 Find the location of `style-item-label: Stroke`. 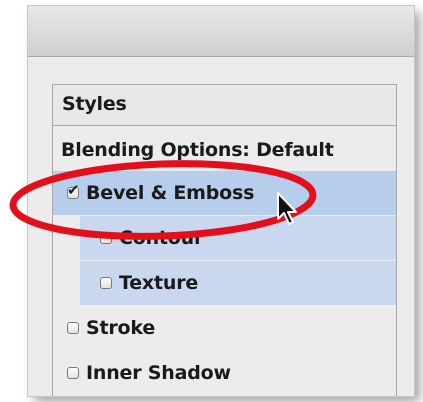

style-item-label: Stroke is located at coordinates (121, 328).